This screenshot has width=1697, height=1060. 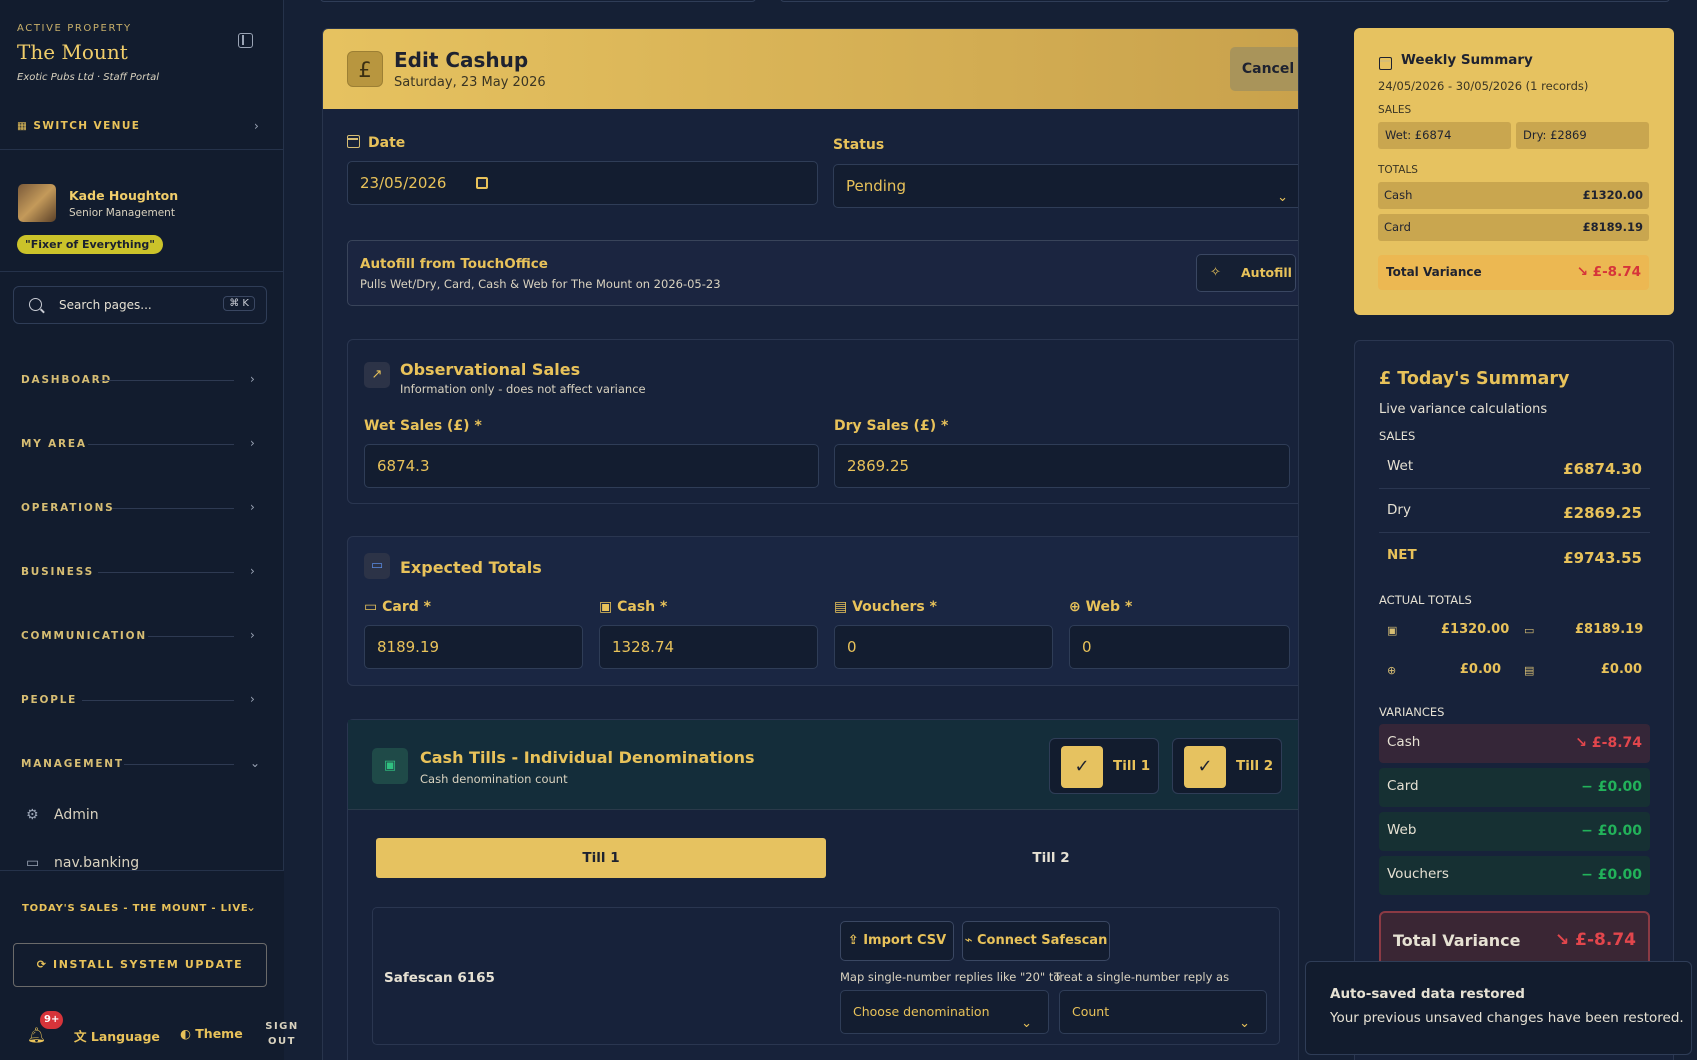 What do you see at coordinates (1225, 1) in the screenshot?
I see `top-card-edge` at bounding box center [1225, 1].